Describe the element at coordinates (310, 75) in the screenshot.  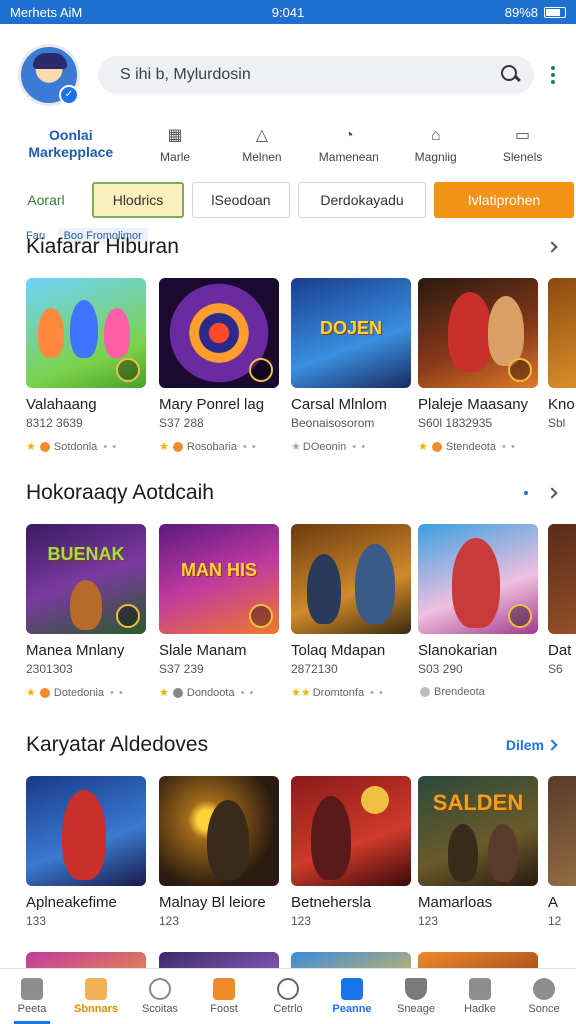
I see `search-input: S ihi b, Mylurdosin` at that location.